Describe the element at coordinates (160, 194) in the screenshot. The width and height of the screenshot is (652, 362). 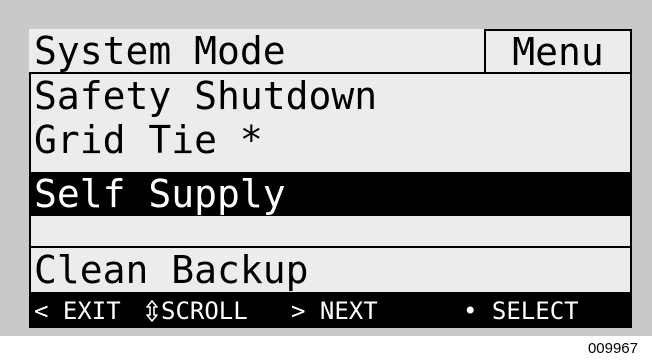
I see `list-item-label: Self Supply` at that location.